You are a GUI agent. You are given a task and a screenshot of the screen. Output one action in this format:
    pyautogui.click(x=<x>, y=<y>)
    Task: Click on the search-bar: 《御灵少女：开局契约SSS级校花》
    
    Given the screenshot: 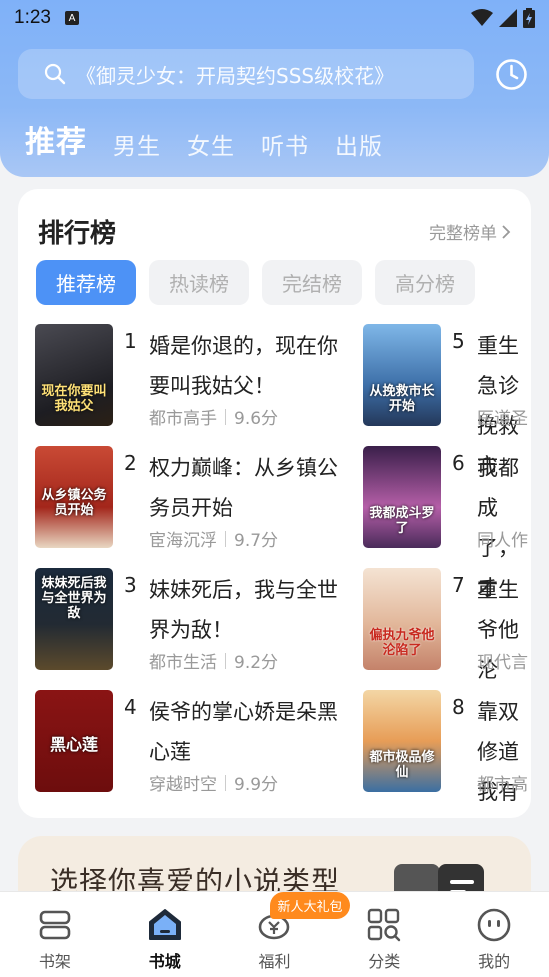 What is the action you would take?
    pyautogui.click(x=246, y=74)
    